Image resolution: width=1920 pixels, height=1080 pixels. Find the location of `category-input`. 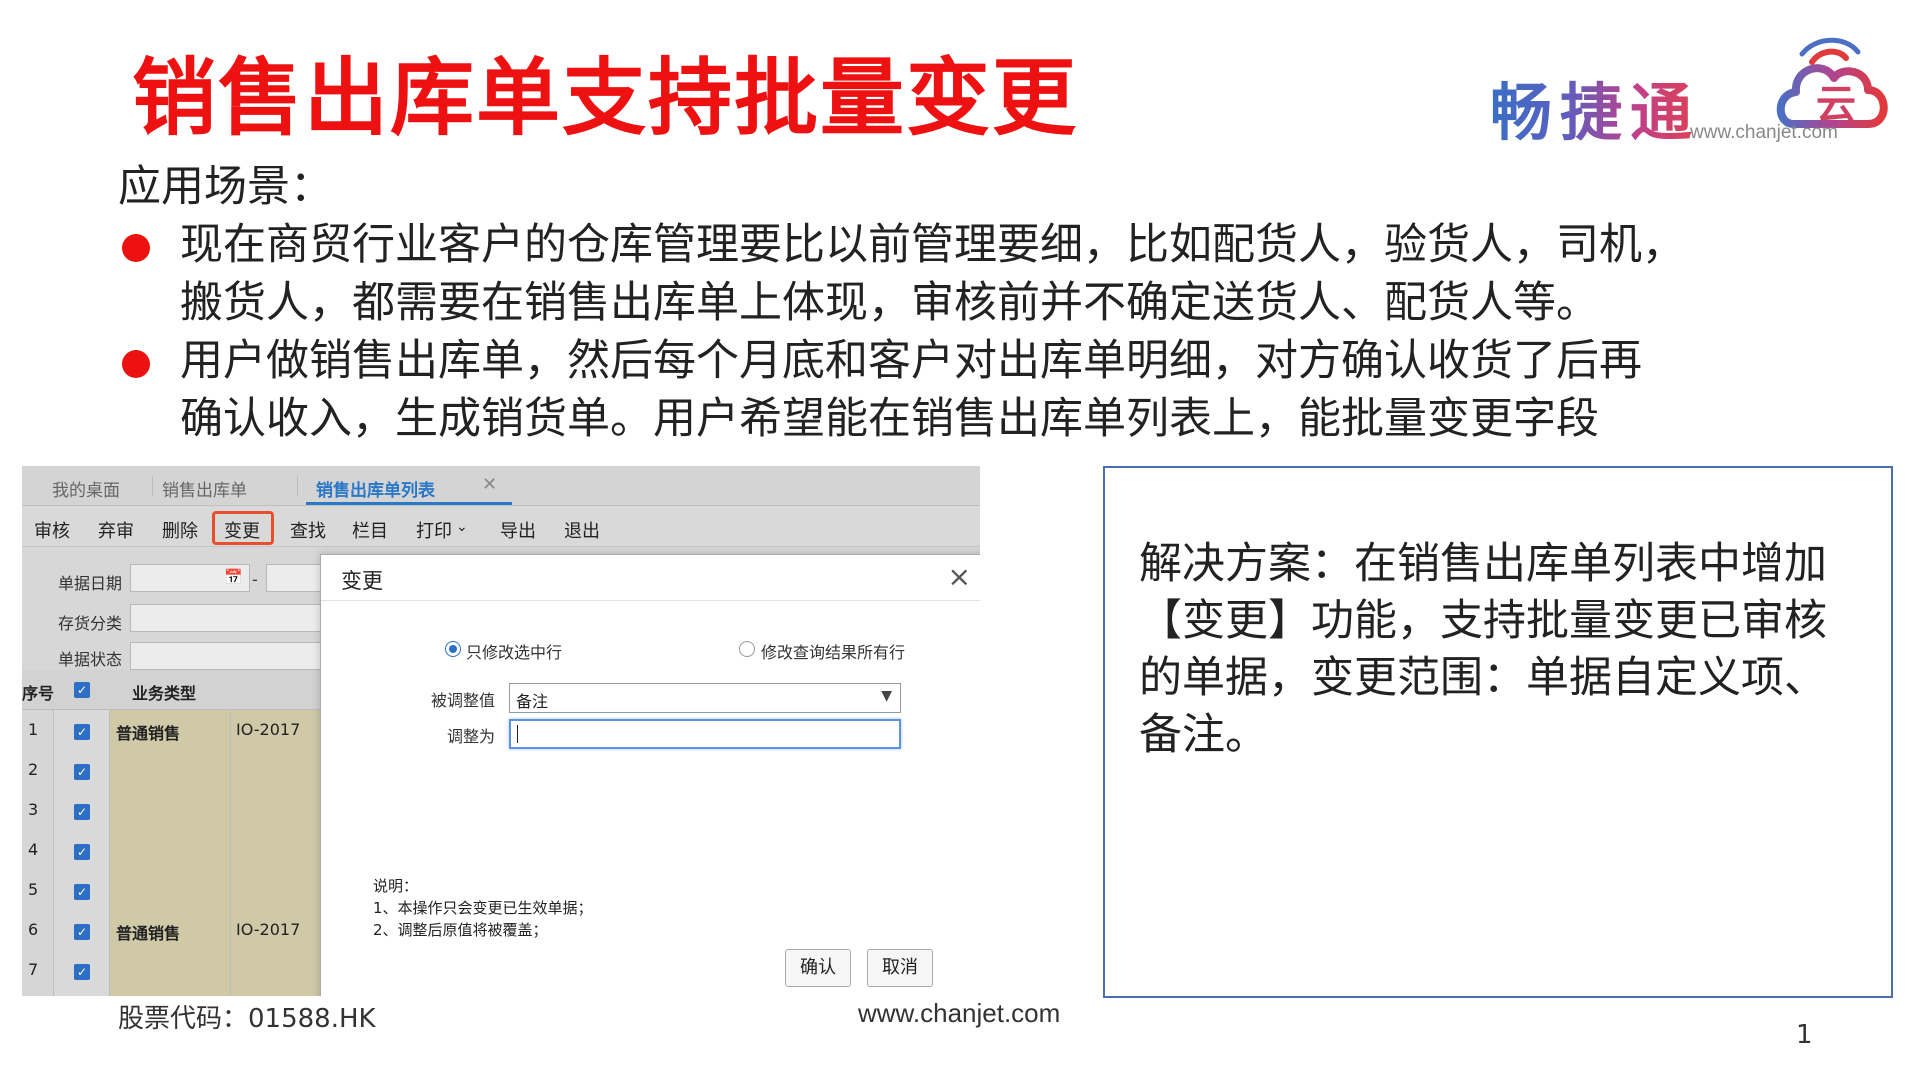

category-input is located at coordinates (228, 618).